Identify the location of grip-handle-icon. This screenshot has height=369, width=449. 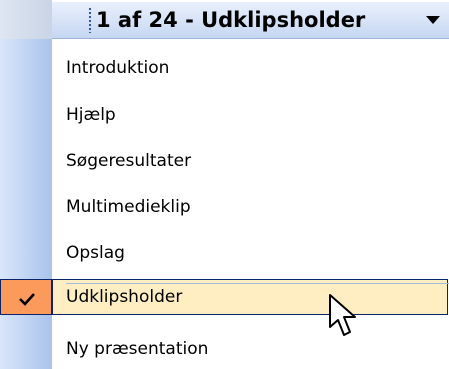
(90, 20).